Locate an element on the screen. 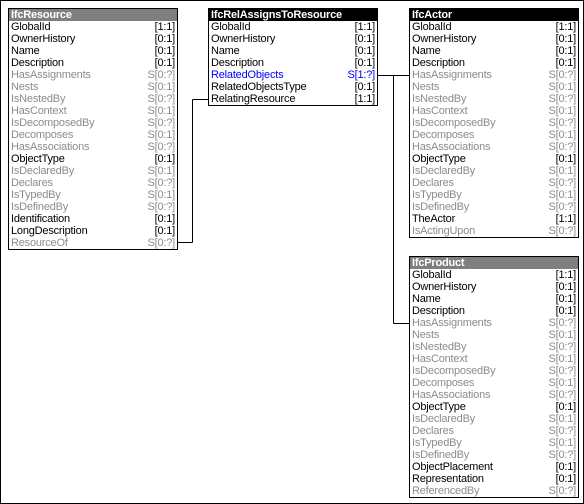 The width and height of the screenshot is (584, 504). attribute-name: IsDefinedBy is located at coordinates (441, 455).